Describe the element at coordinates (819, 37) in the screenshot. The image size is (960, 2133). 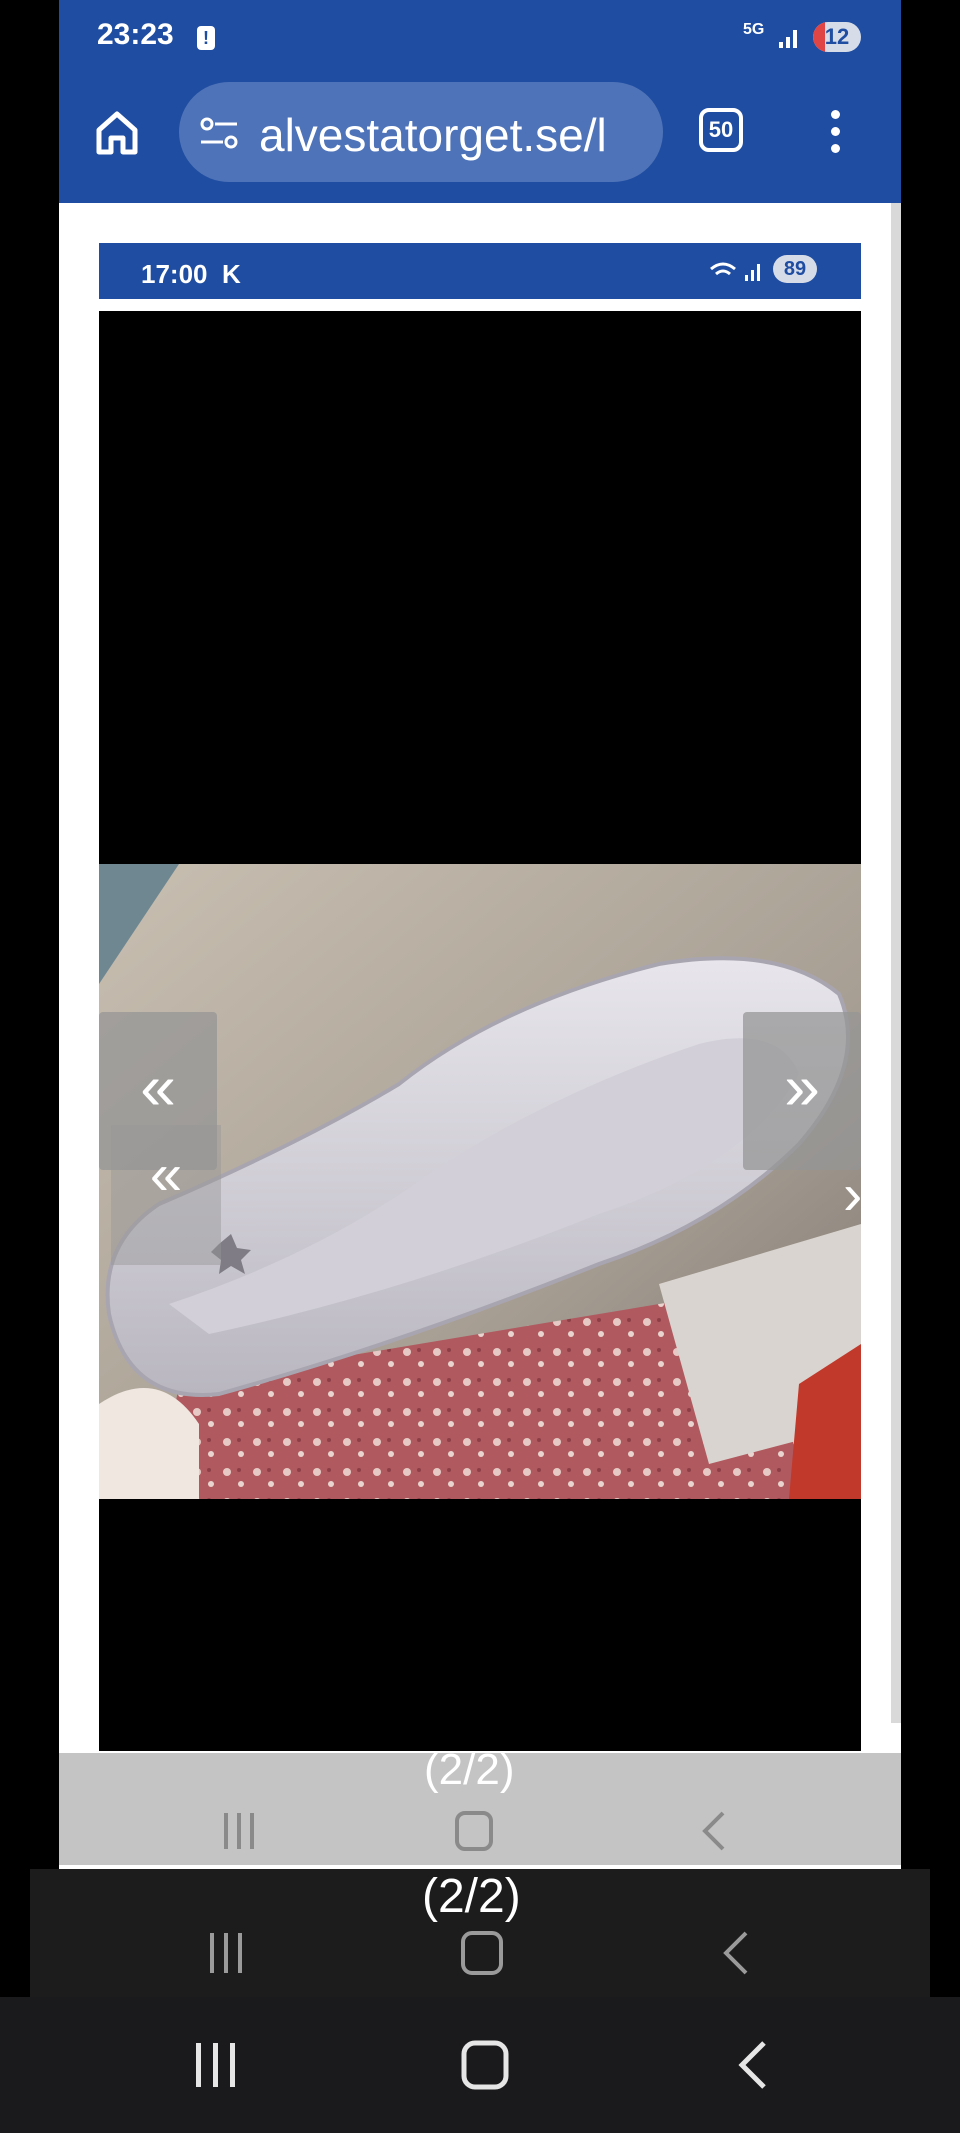
I see `battery-low-fill` at that location.